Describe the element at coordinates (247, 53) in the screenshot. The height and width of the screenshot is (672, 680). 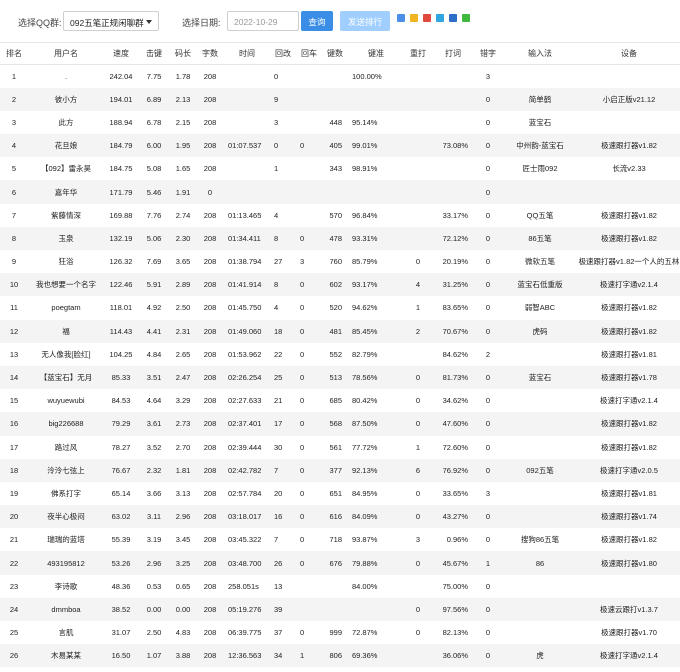
I see `column-header: 时间` at that location.